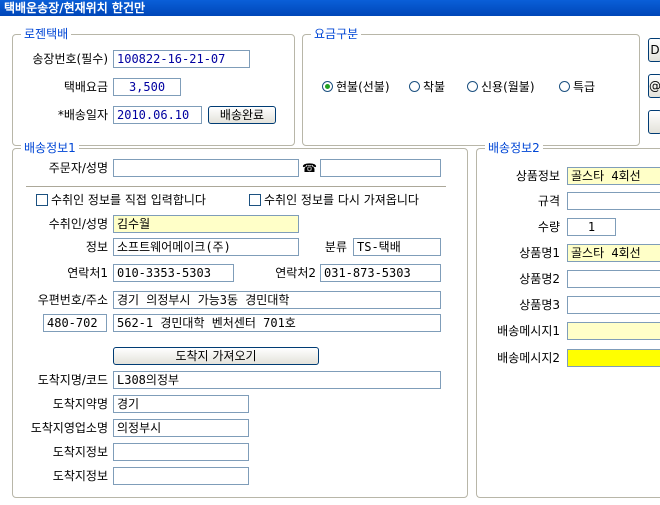  Describe the element at coordinates (78, 224) in the screenshot. I see `recipient-label: 수취인/성명` at that location.